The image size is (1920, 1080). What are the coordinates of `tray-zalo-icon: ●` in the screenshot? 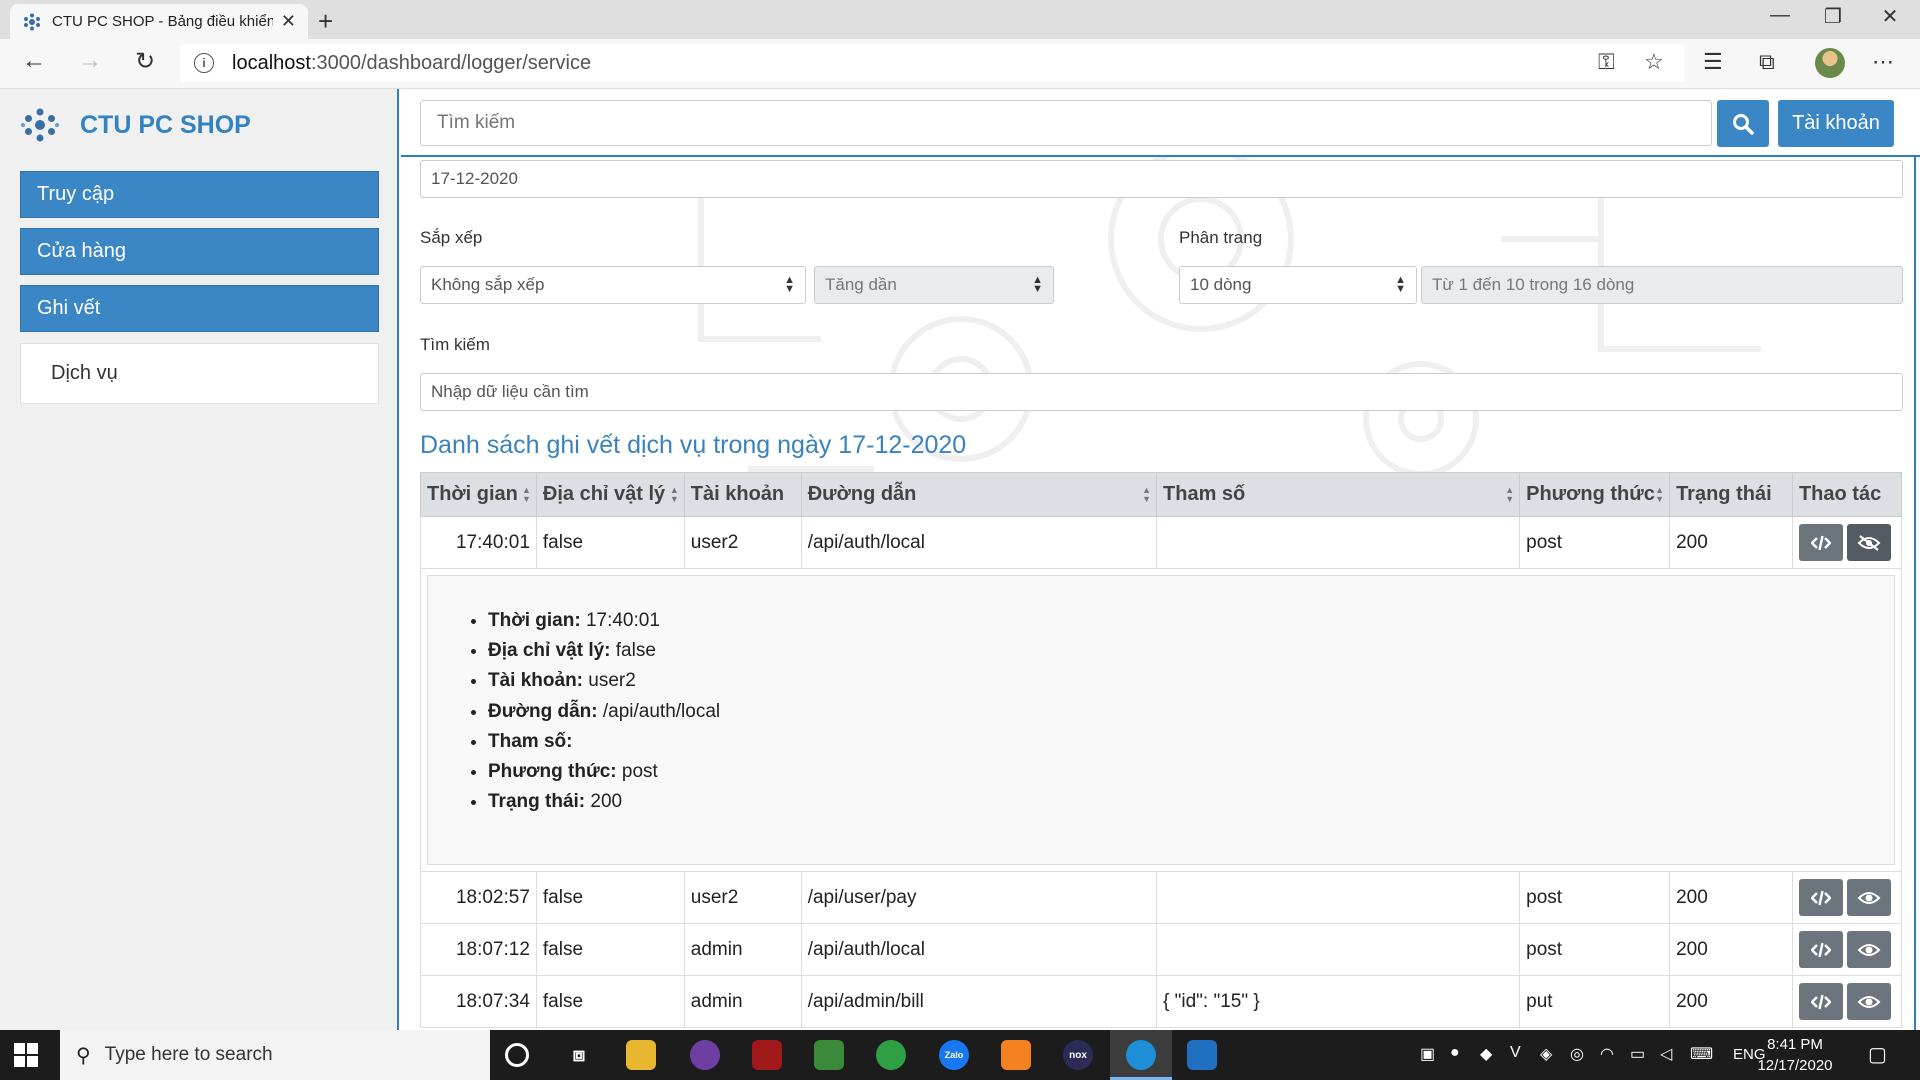 It's located at (1455, 1053).